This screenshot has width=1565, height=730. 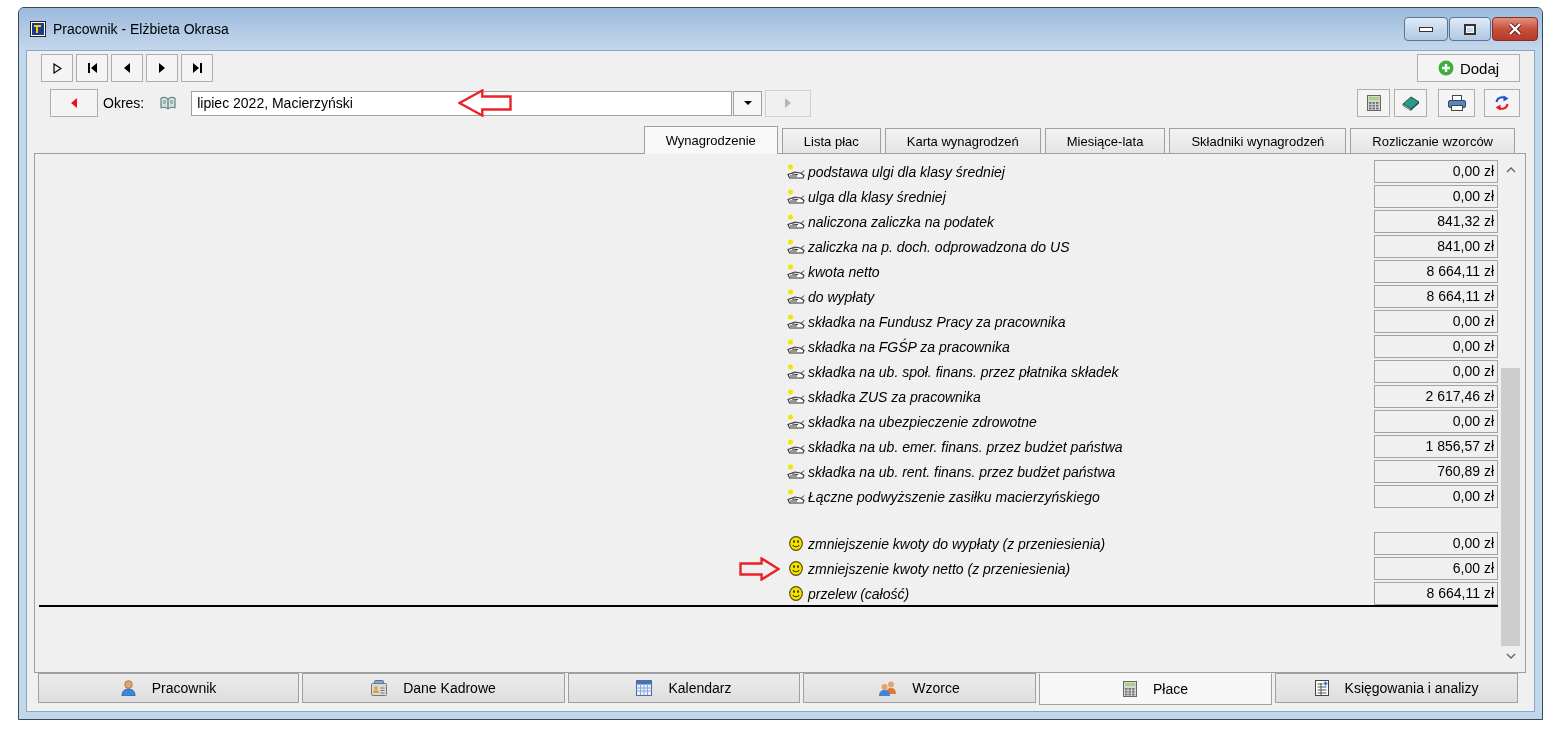 What do you see at coordinates (919, 688) in the screenshot?
I see `tab: Wzorce` at bounding box center [919, 688].